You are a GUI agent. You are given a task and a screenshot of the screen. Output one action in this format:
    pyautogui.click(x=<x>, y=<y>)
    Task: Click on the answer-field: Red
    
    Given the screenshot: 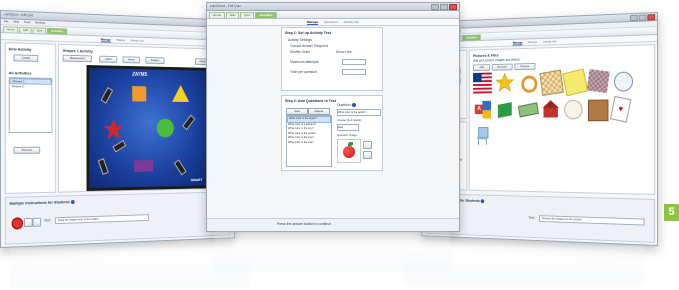 What is the action you would take?
    pyautogui.click(x=348, y=127)
    